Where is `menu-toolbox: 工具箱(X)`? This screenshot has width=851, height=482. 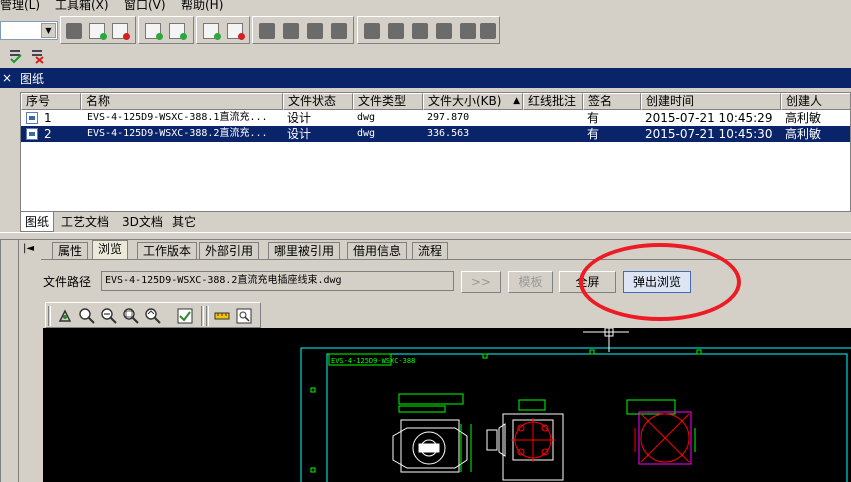
menu-toolbox: 工具箱(X) is located at coordinates (82, 6).